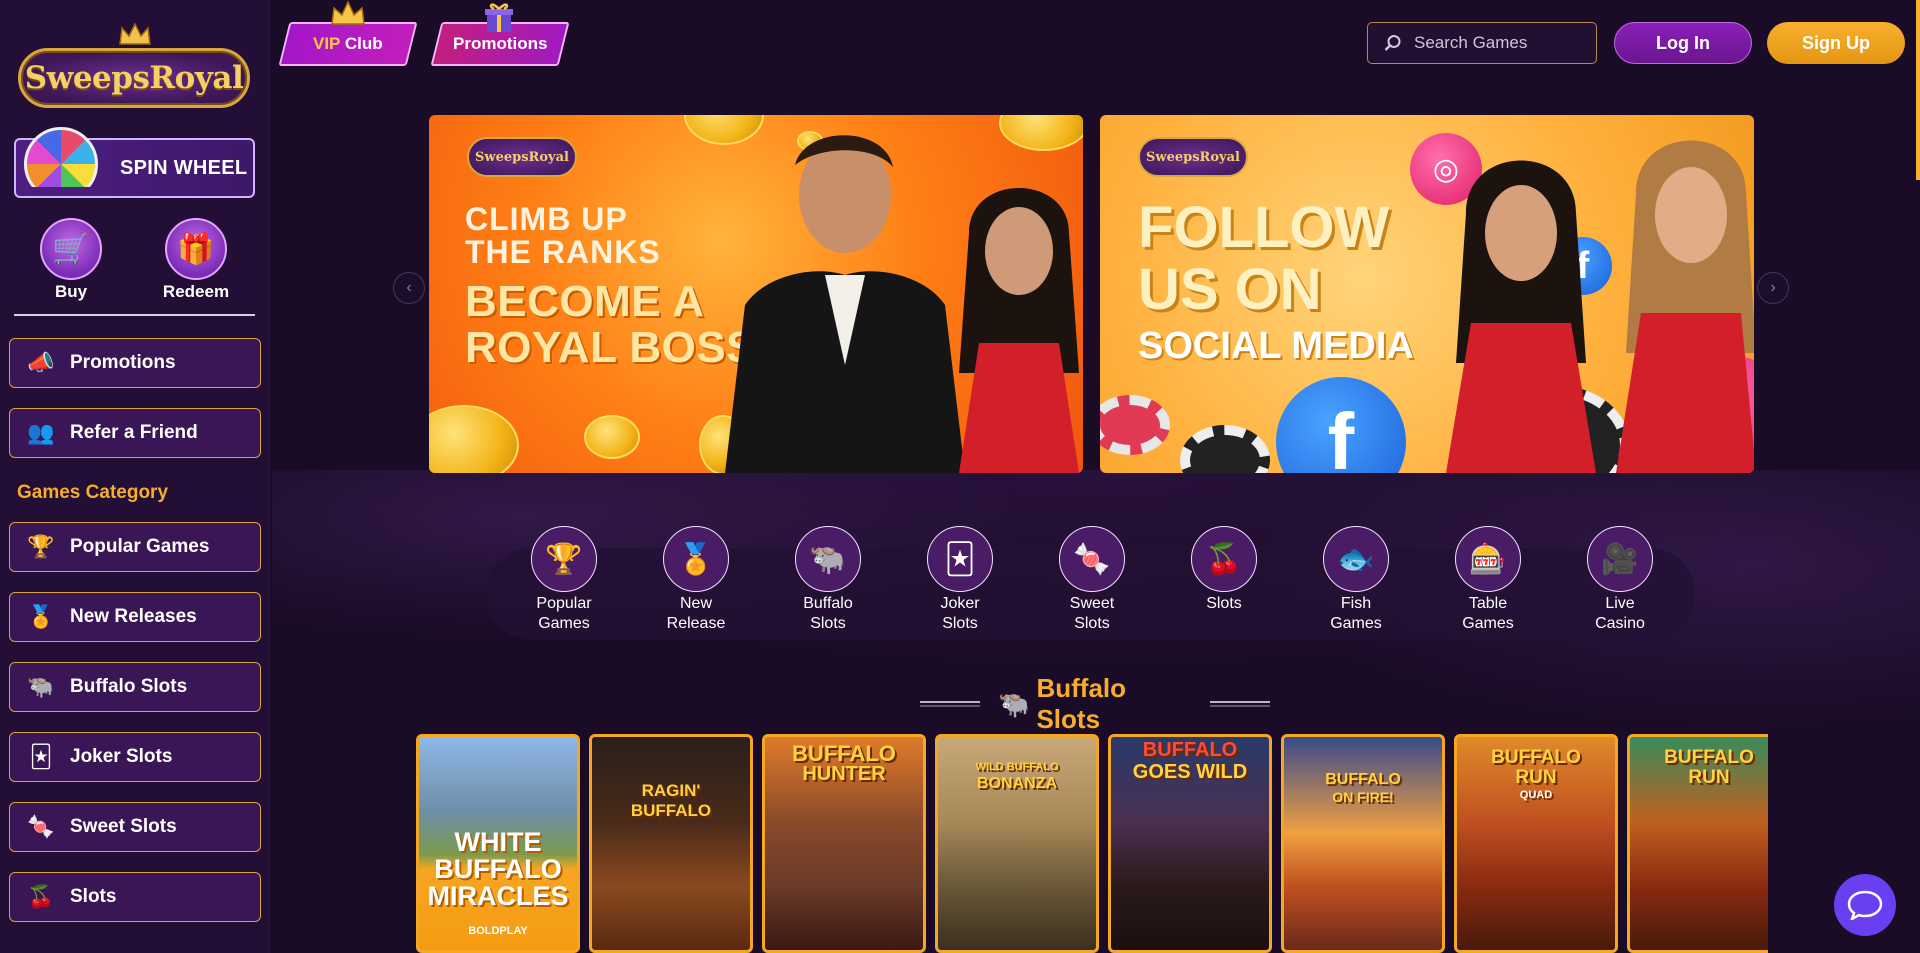 Image resolution: width=1920 pixels, height=953 pixels. Describe the element at coordinates (1190, 772) in the screenshot. I see `game-title: GOES WILD` at that location.